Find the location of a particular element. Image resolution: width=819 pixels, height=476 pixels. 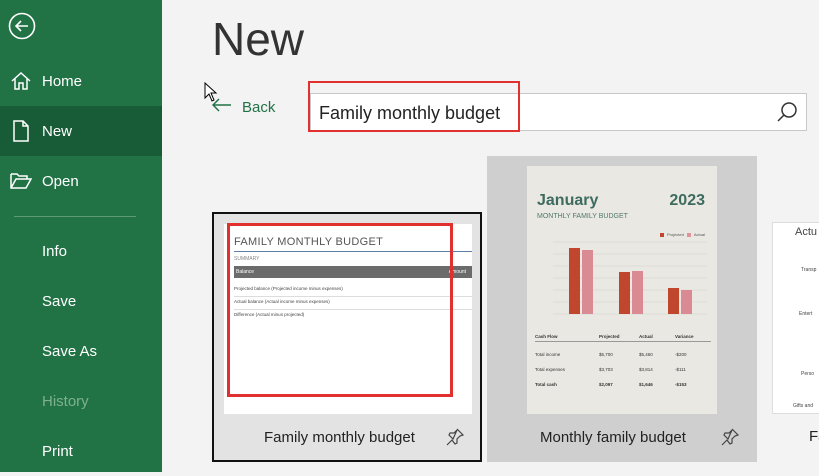

sidebar-item-open: Open is located at coordinates (81, 181).